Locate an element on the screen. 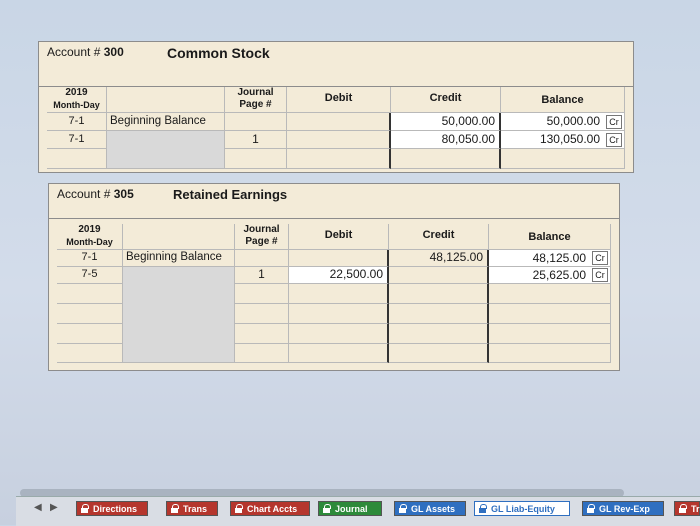 The image size is (700, 526). account-header: Account # 300 Common Stock is located at coordinates (336, 64).